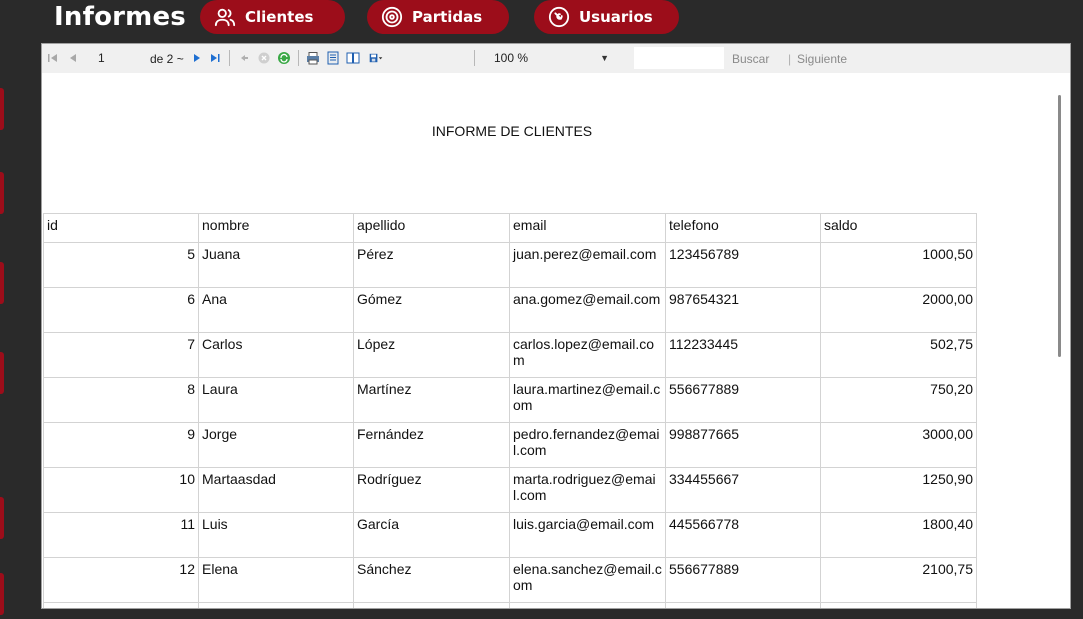 This screenshot has width=1083, height=619. Describe the element at coordinates (114, 58) in the screenshot. I see `current-page-input` at that location.